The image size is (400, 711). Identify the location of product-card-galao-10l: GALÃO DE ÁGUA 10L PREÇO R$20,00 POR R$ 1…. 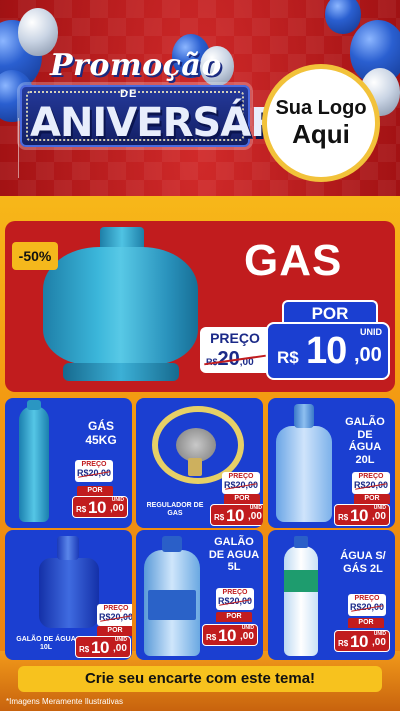
(68, 595).